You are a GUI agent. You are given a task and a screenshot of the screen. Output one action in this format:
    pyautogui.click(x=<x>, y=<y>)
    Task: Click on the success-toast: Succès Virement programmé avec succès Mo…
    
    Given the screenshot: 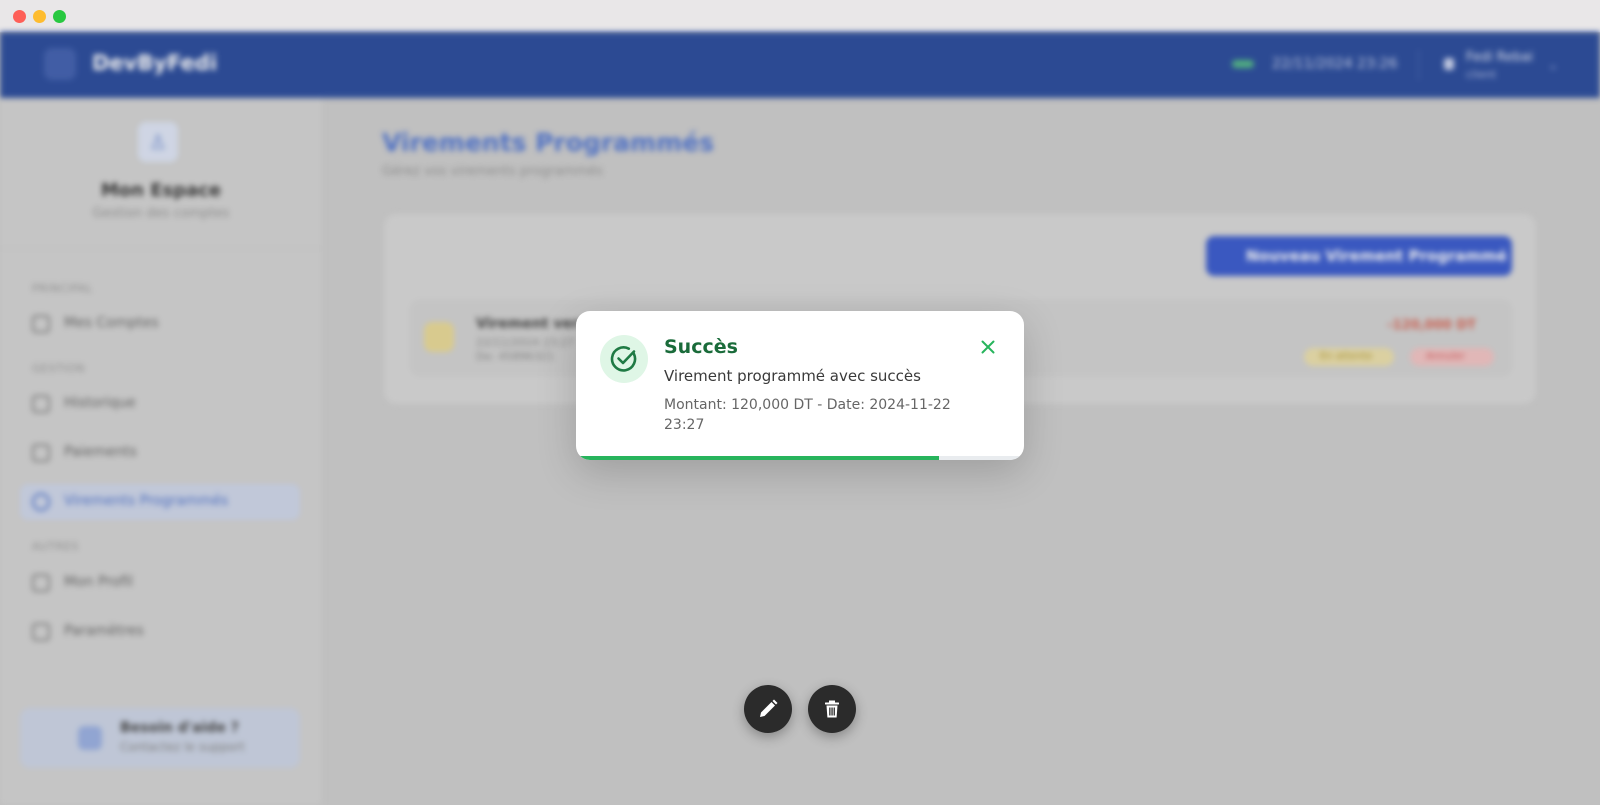 What is the action you would take?
    pyautogui.click(x=800, y=385)
    